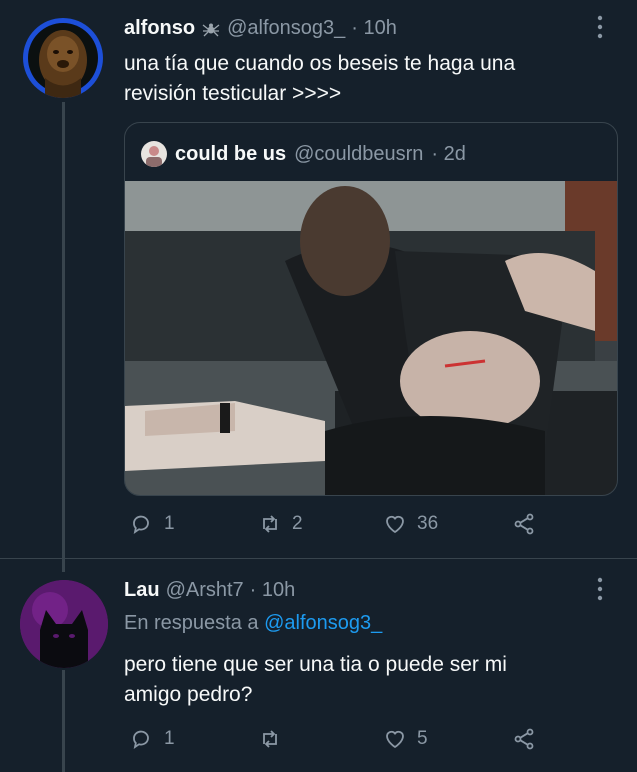  I want to click on like-count: 36, so click(428, 523).